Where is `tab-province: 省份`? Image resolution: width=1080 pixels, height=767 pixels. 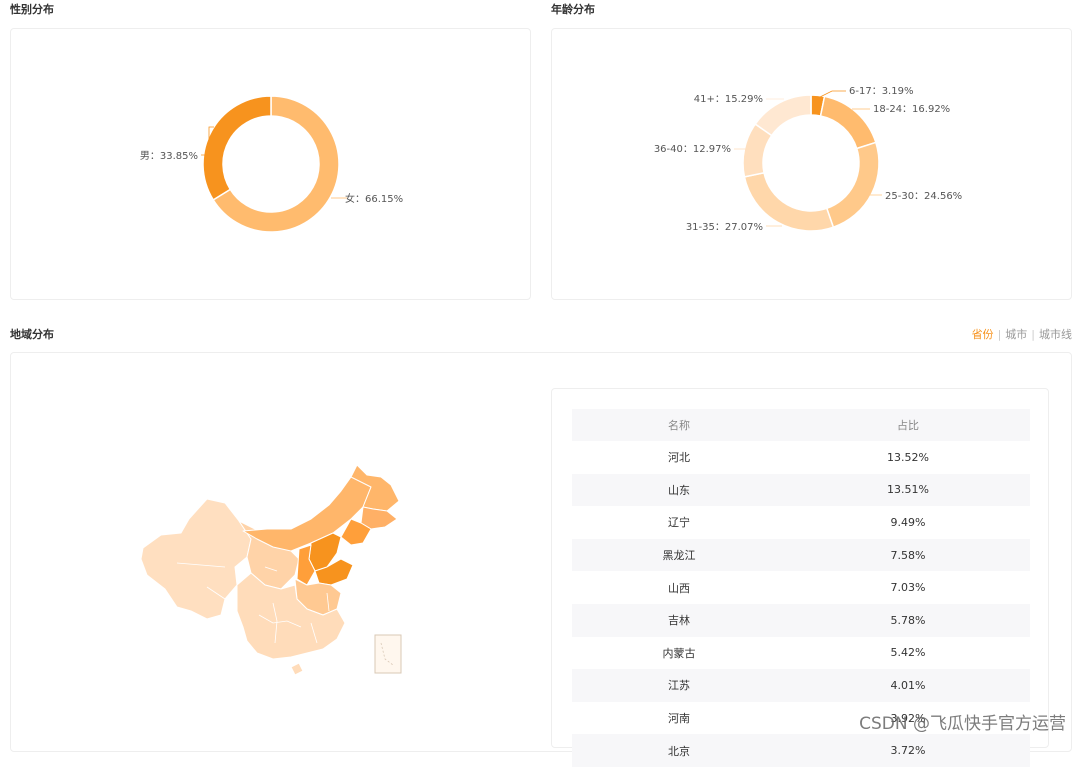
tab-province: 省份 is located at coordinates (983, 334).